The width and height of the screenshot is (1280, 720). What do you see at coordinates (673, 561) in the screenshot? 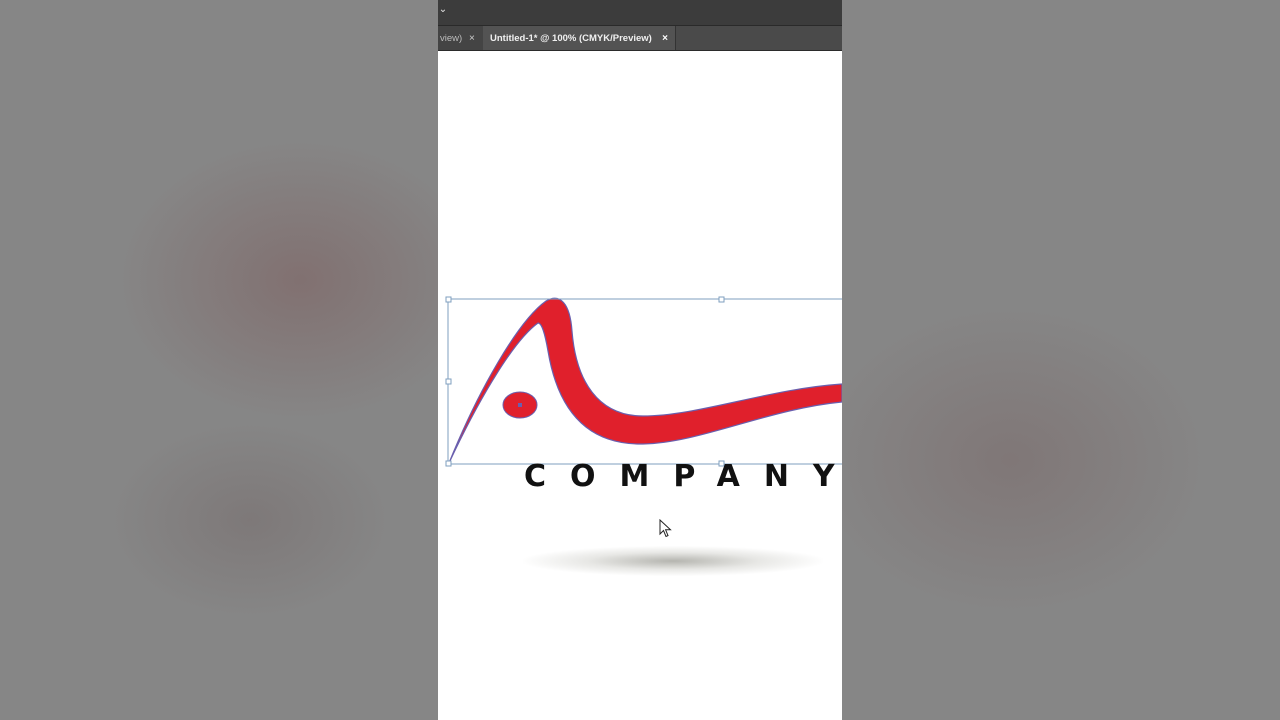
I see `drop-shadow` at bounding box center [673, 561].